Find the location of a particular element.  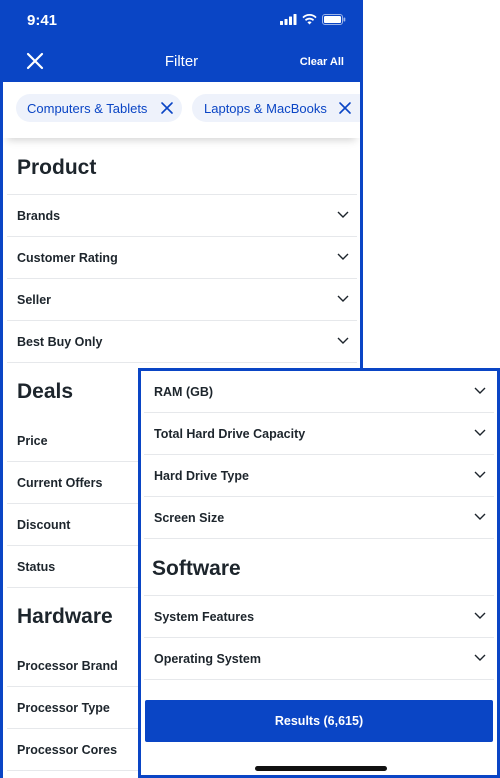

filter-row-label: Seller is located at coordinates (34, 300).